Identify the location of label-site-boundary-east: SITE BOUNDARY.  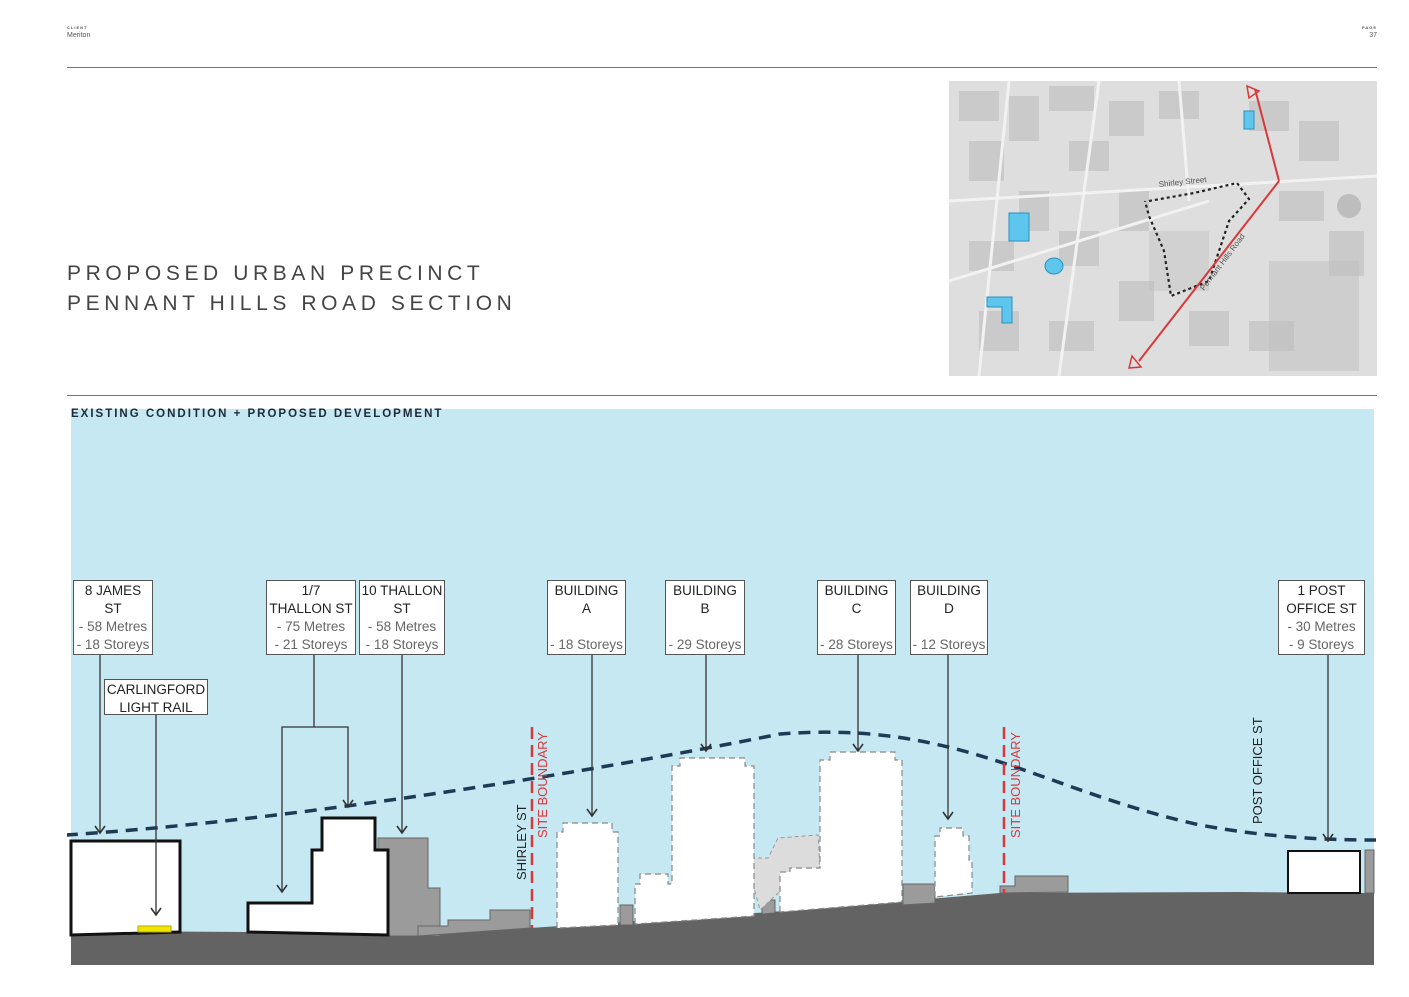
(1015, 785).